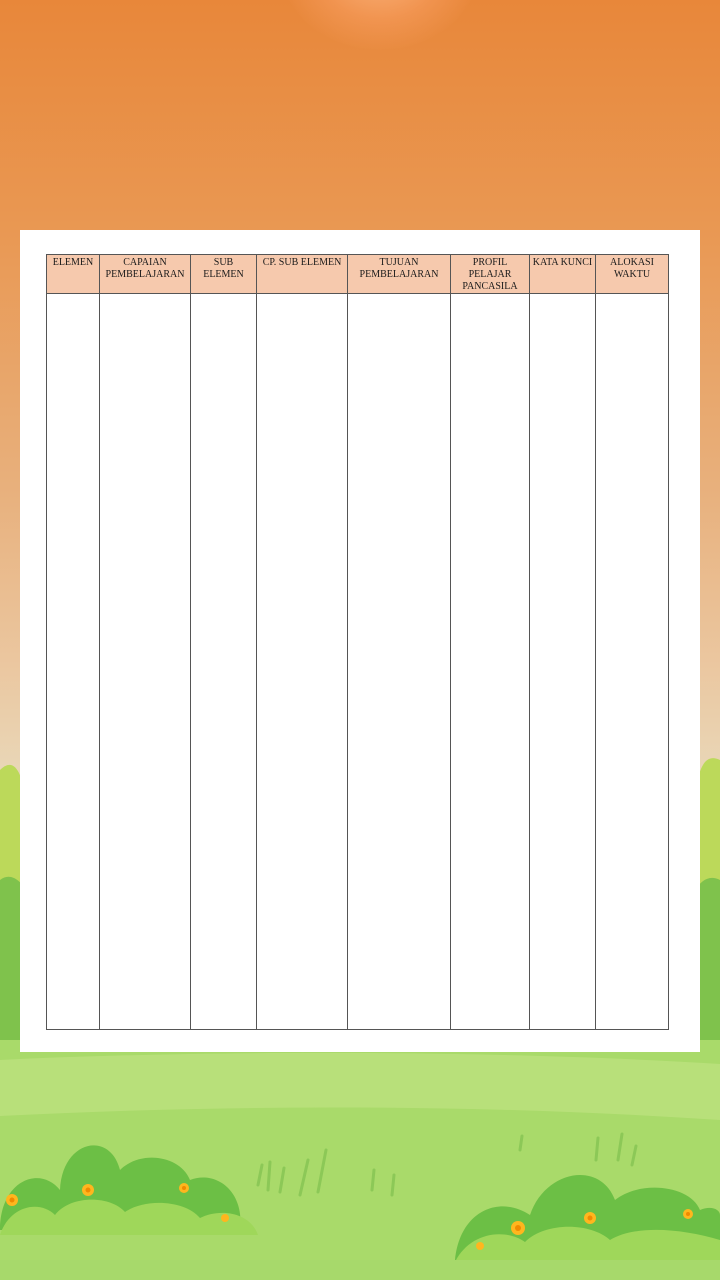  Describe the element at coordinates (399, 661) in the screenshot. I see `table-cell-tujuan-pembelajaran` at that location.